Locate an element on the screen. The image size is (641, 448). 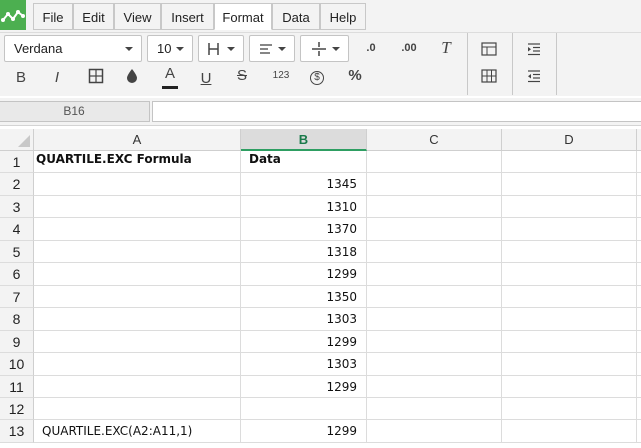
cell-b2: 1345 is located at coordinates (304, 184).